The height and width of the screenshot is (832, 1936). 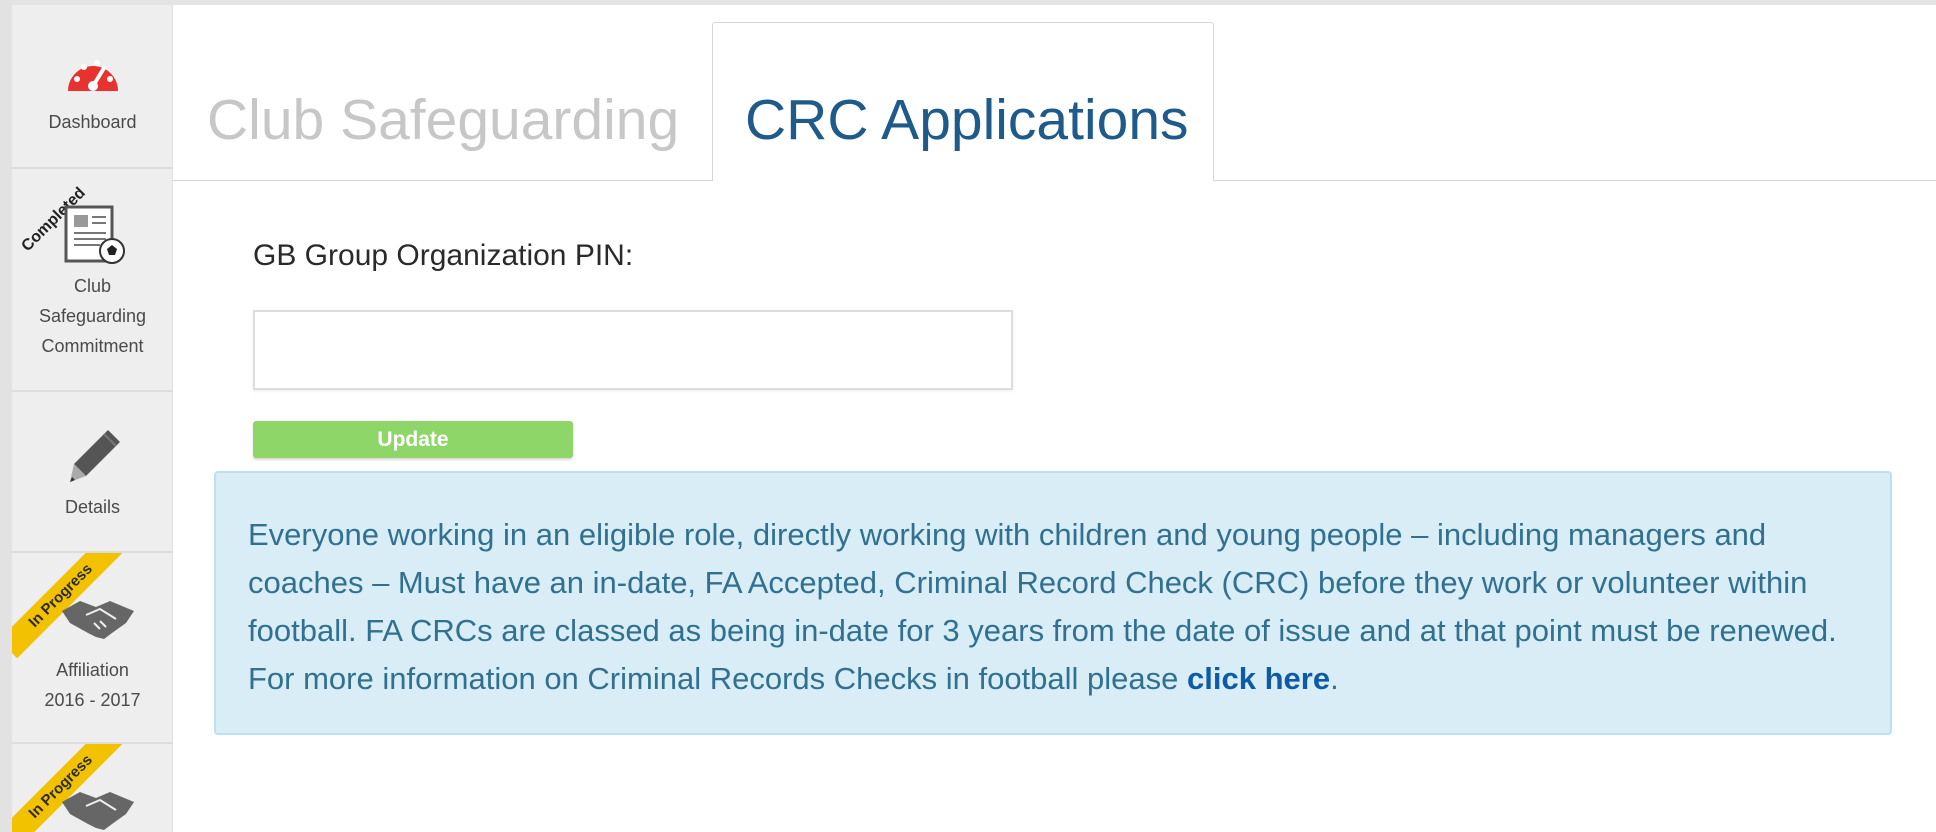 I want to click on sidebar-item-details: Details, so click(x=92, y=472).